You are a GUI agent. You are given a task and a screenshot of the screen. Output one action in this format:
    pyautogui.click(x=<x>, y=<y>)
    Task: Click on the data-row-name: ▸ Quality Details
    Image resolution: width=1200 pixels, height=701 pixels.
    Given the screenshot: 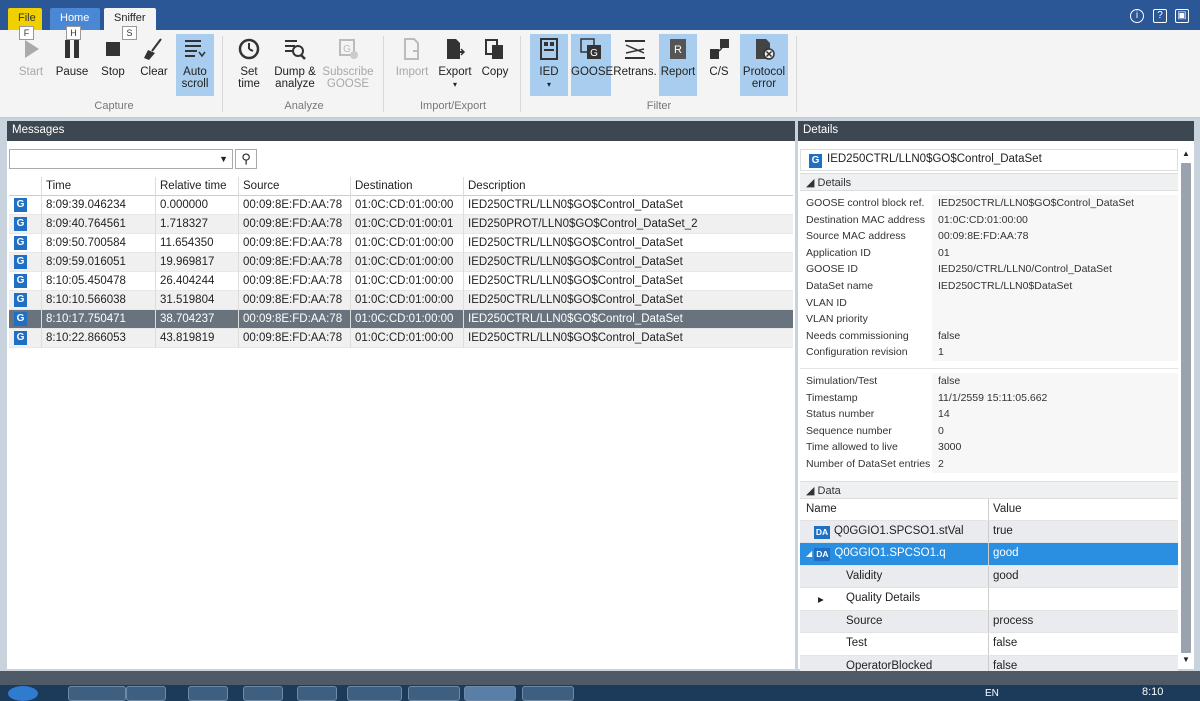 What is the action you would take?
    pyautogui.click(x=869, y=599)
    